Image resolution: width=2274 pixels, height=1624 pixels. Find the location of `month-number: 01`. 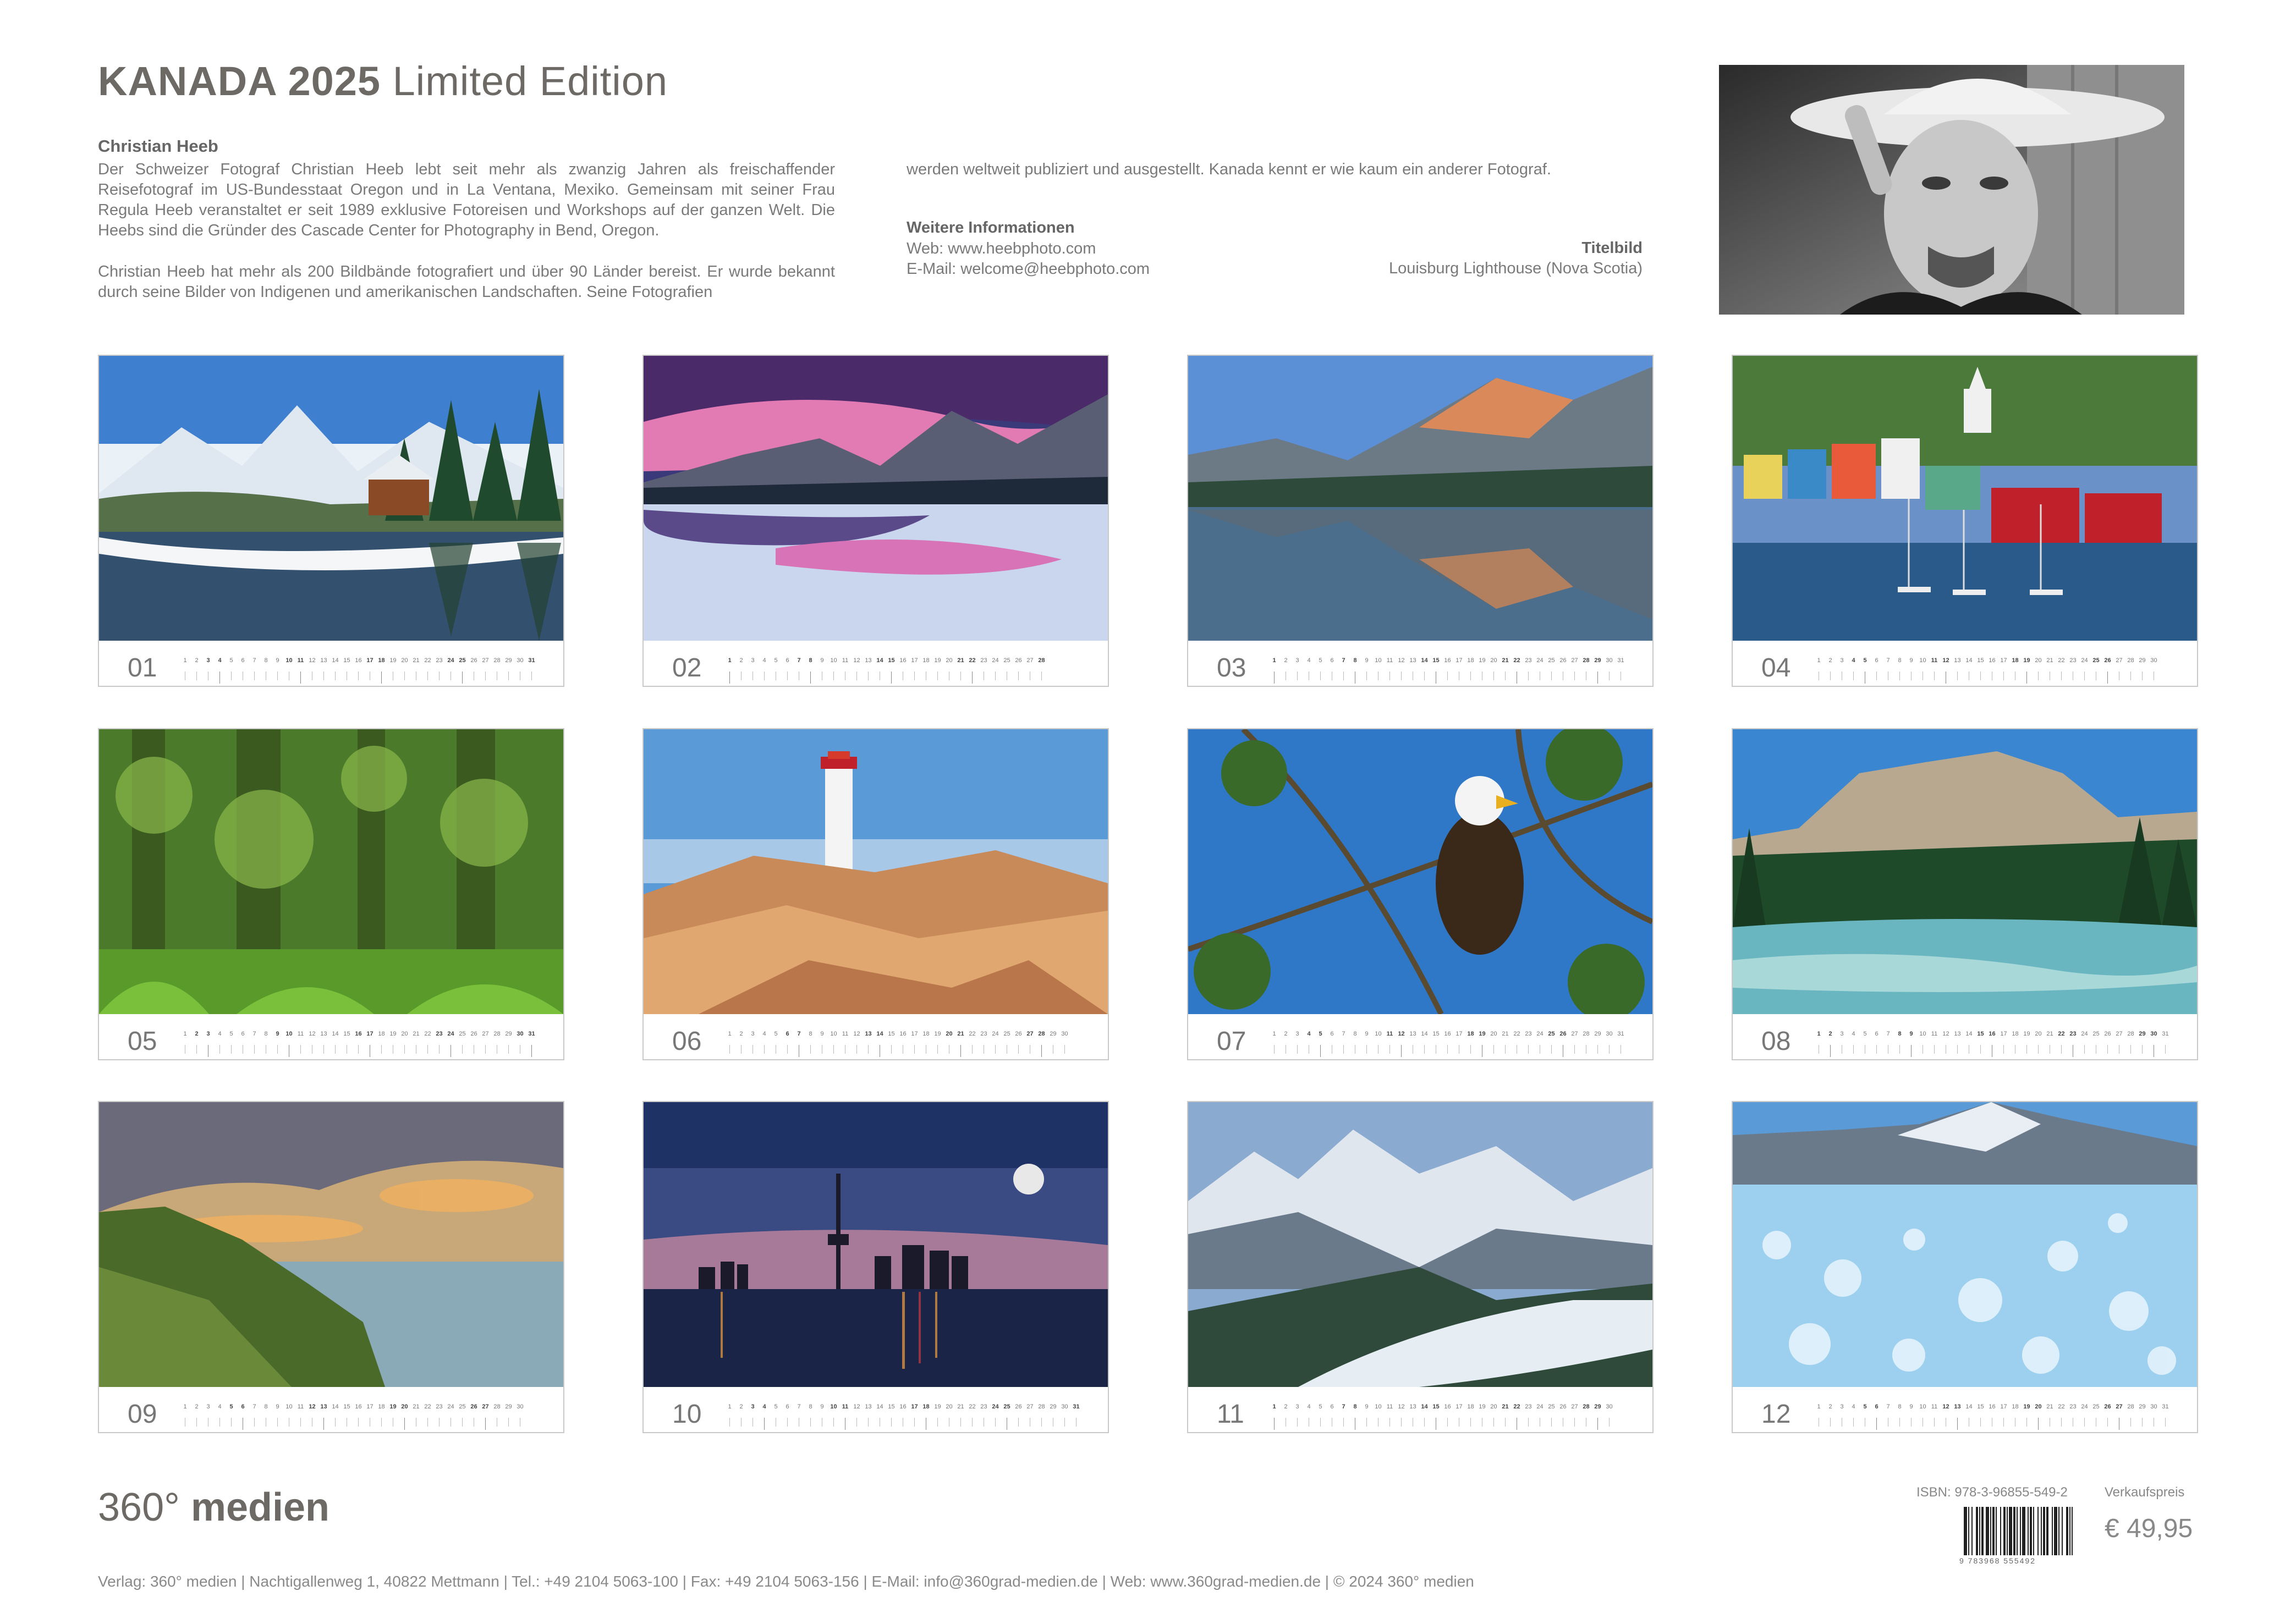

month-number: 01 is located at coordinates (142, 667).